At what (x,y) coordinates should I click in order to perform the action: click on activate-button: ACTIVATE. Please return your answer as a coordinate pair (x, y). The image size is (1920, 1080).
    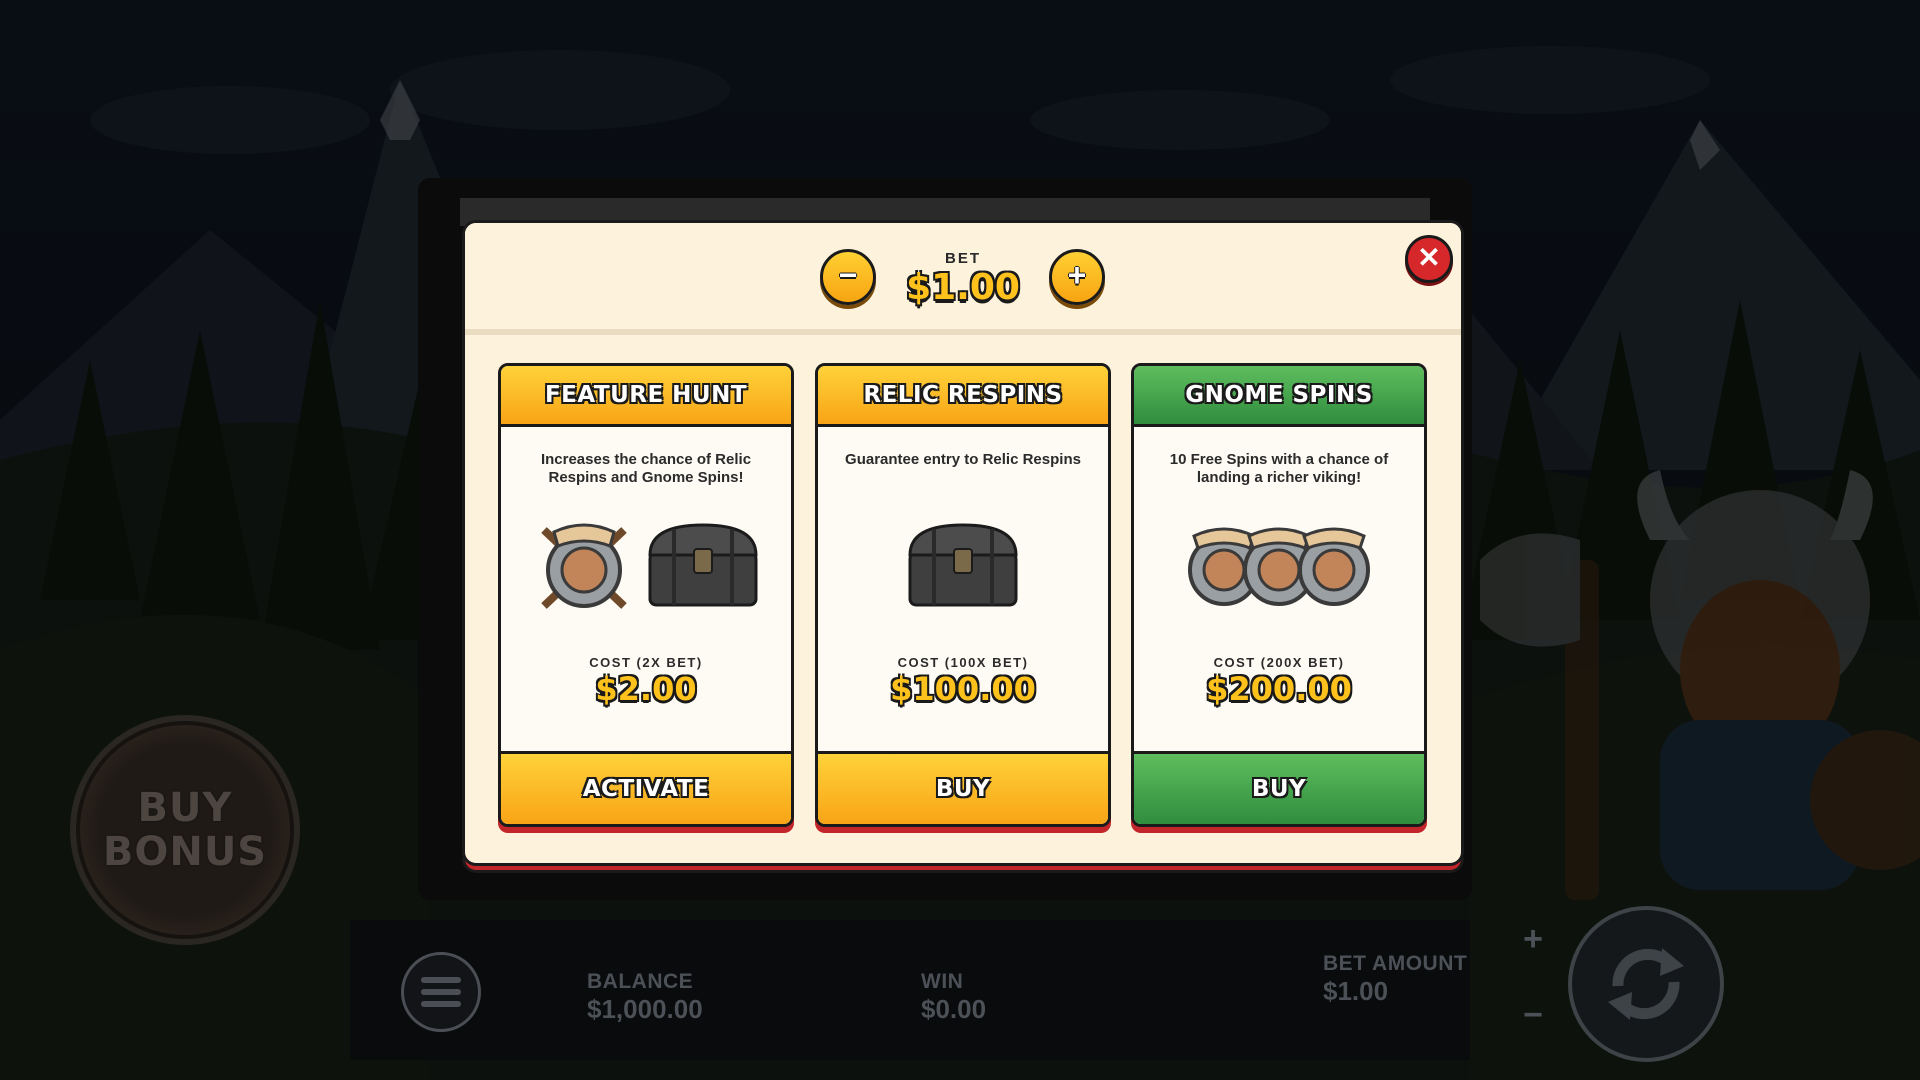
    Looking at the image, I should click on (646, 787).